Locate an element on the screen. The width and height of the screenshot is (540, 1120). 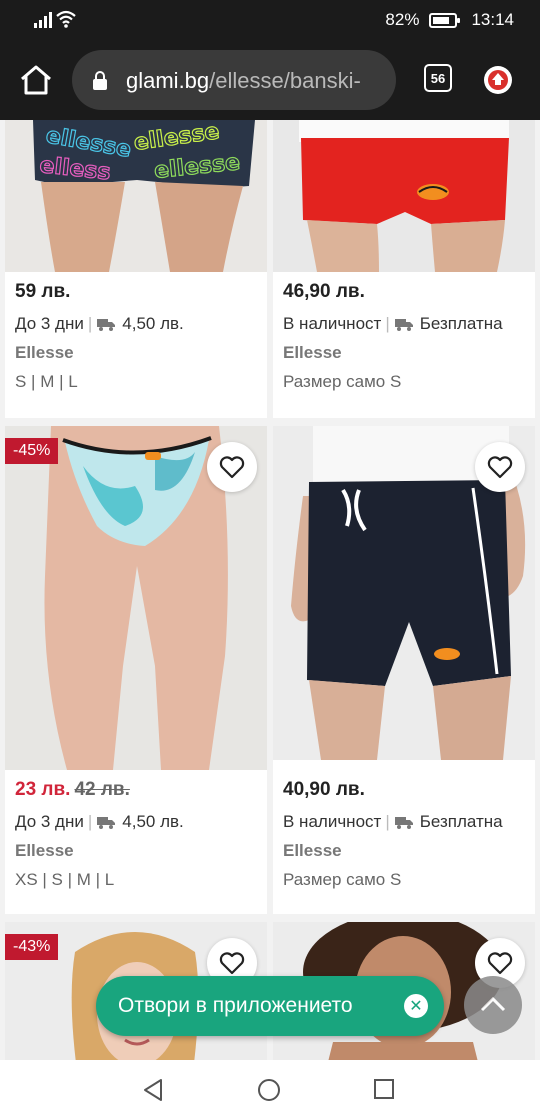
url-text: glami.bg/ellesse/banski- is located at coordinates (243, 81).